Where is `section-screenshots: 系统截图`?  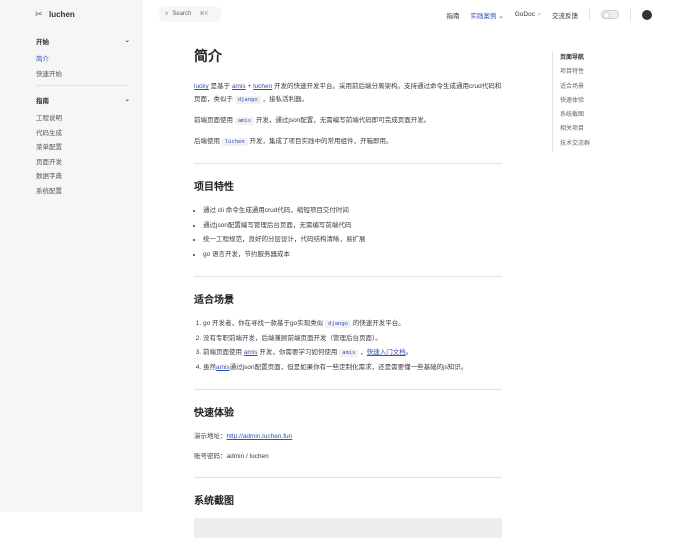
section-screenshots: 系统截图 is located at coordinates (214, 501).